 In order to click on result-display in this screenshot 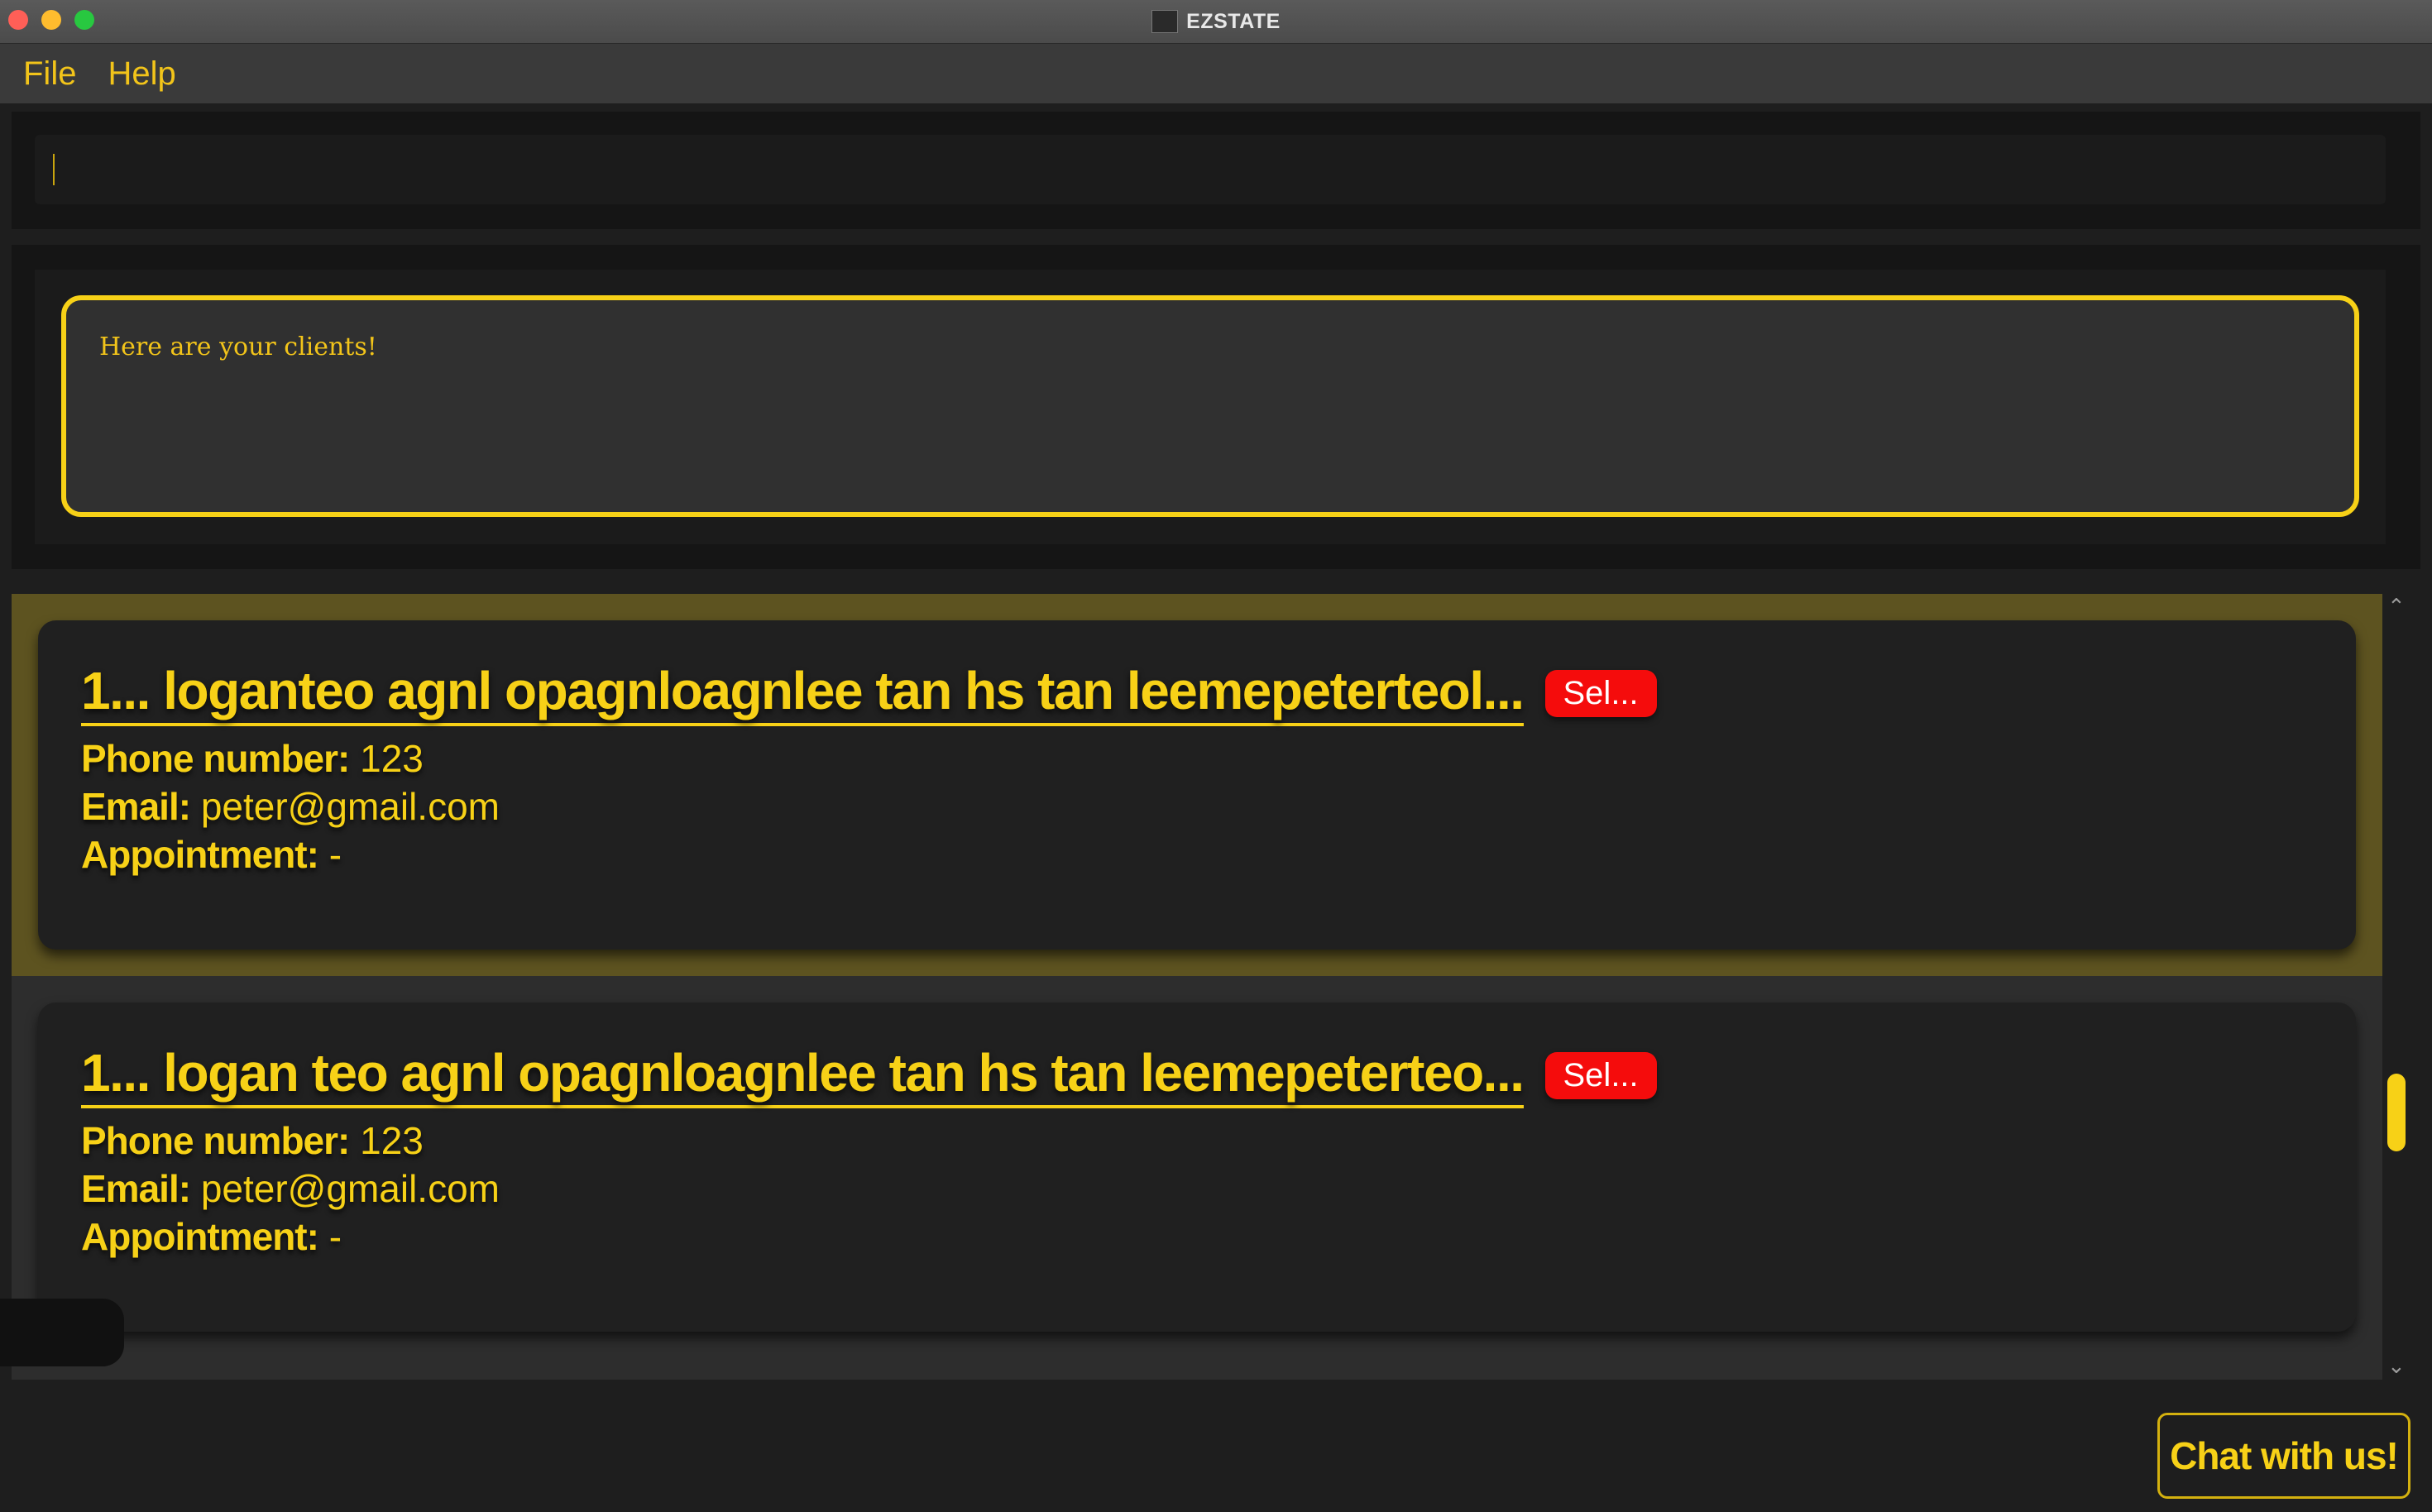, I will do `click(1210, 406)`.